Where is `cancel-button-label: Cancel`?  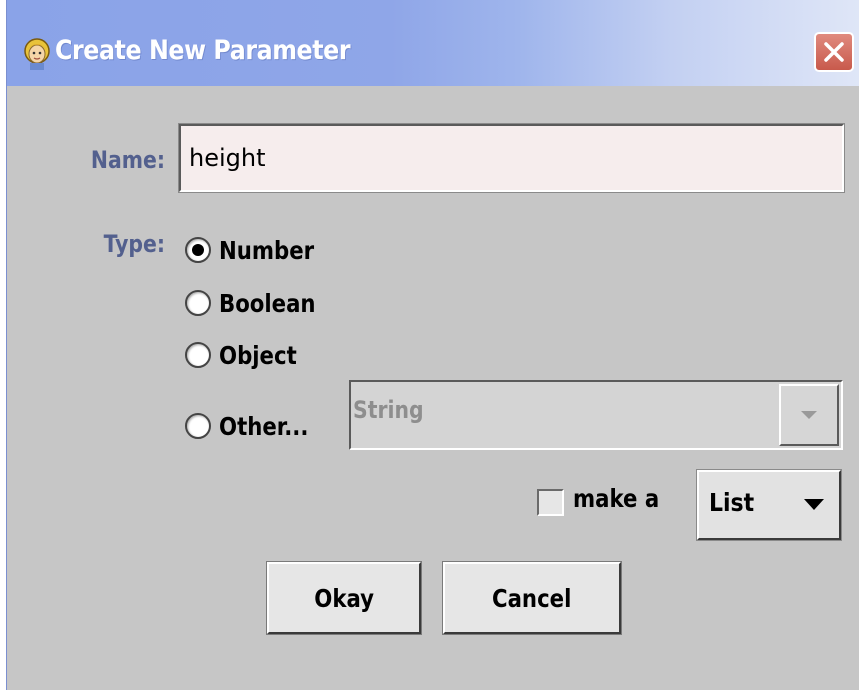
cancel-button-label: Cancel is located at coordinates (532, 598).